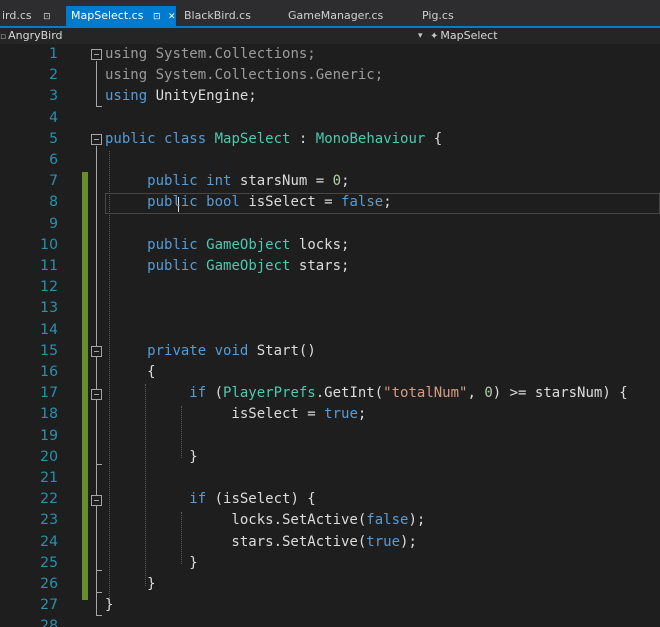 Image resolution: width=660 pixels, height=627 pixels. I want to click on code-line: 14, so click(330, 330).